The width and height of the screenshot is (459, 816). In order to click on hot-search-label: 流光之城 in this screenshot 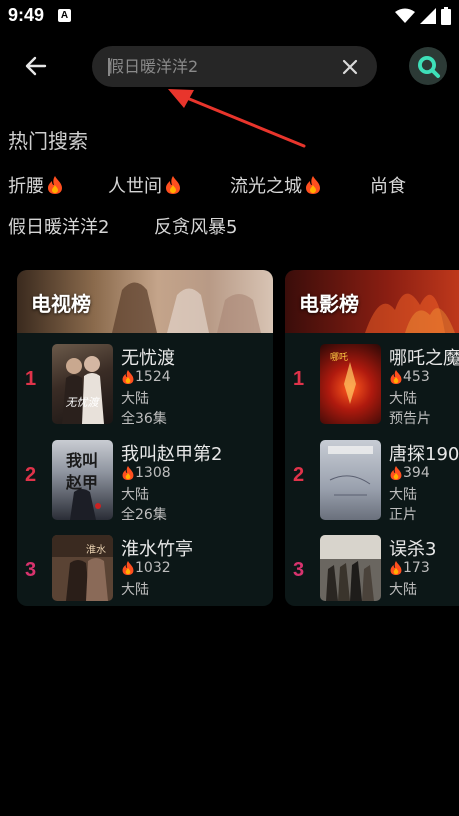, I will do `click(266, 186)`.